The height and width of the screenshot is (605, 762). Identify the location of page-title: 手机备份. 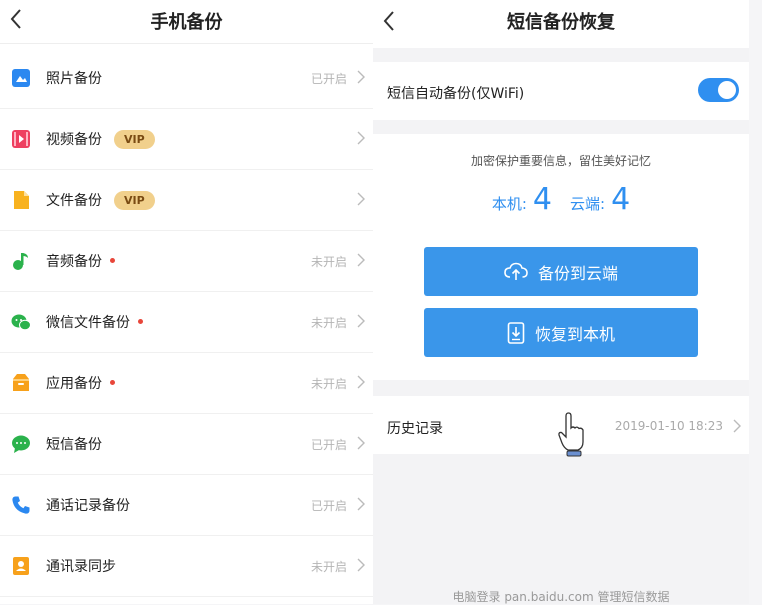
(186, 22).